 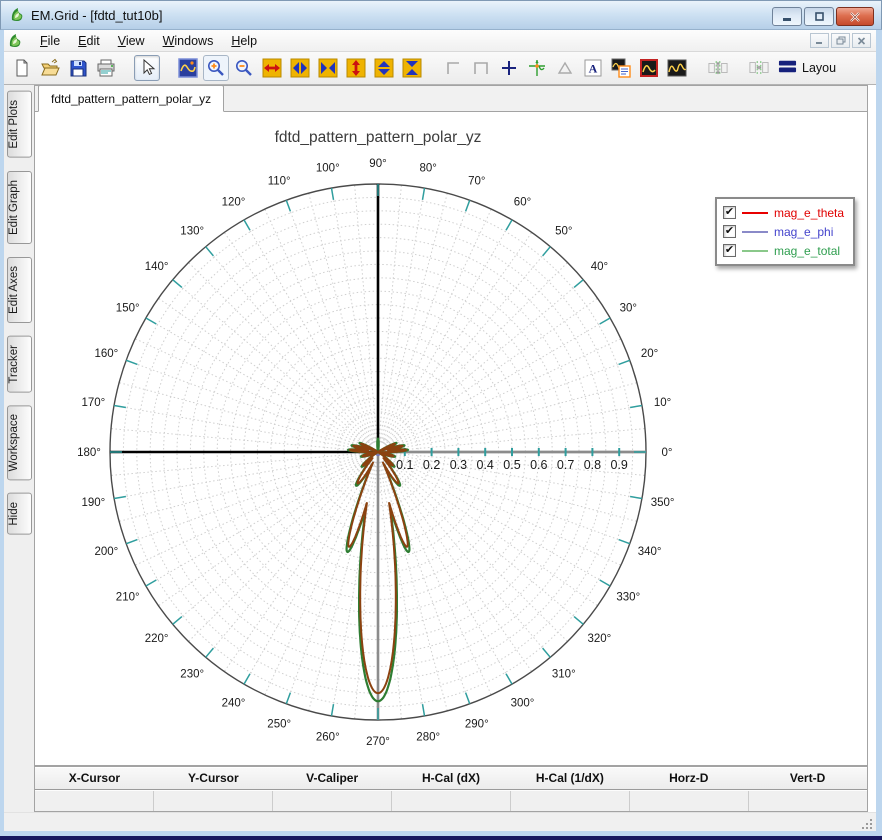 What do you see at coordinates (565, 68) in the screenshot?
I see `triangle-tool-icon` at bounding box center [565, 68].